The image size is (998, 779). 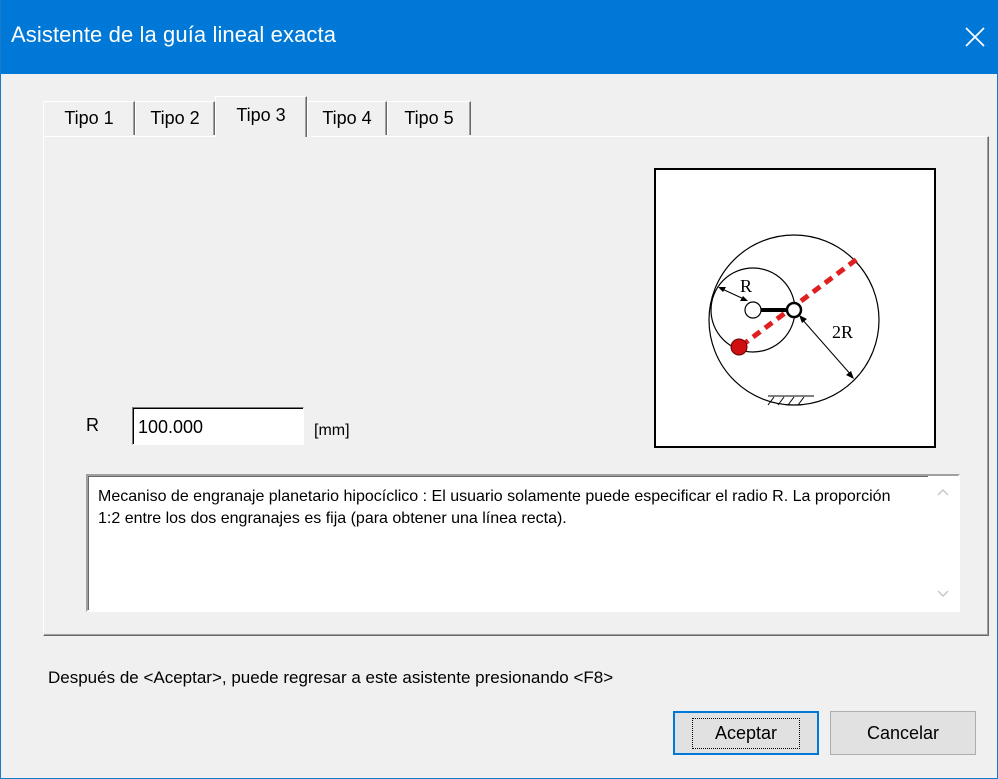 What do you see at coordinates (174, 34) in the screenshot?
I see `window-title: Asistente de la guía lineal exacta` at bounding box center [174, 34].